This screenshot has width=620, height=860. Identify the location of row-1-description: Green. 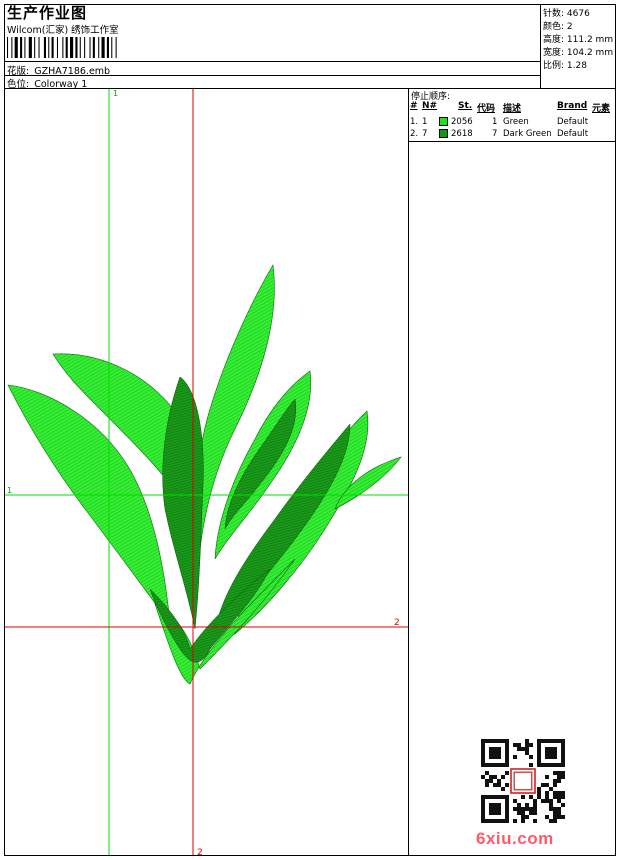
(516, 122).